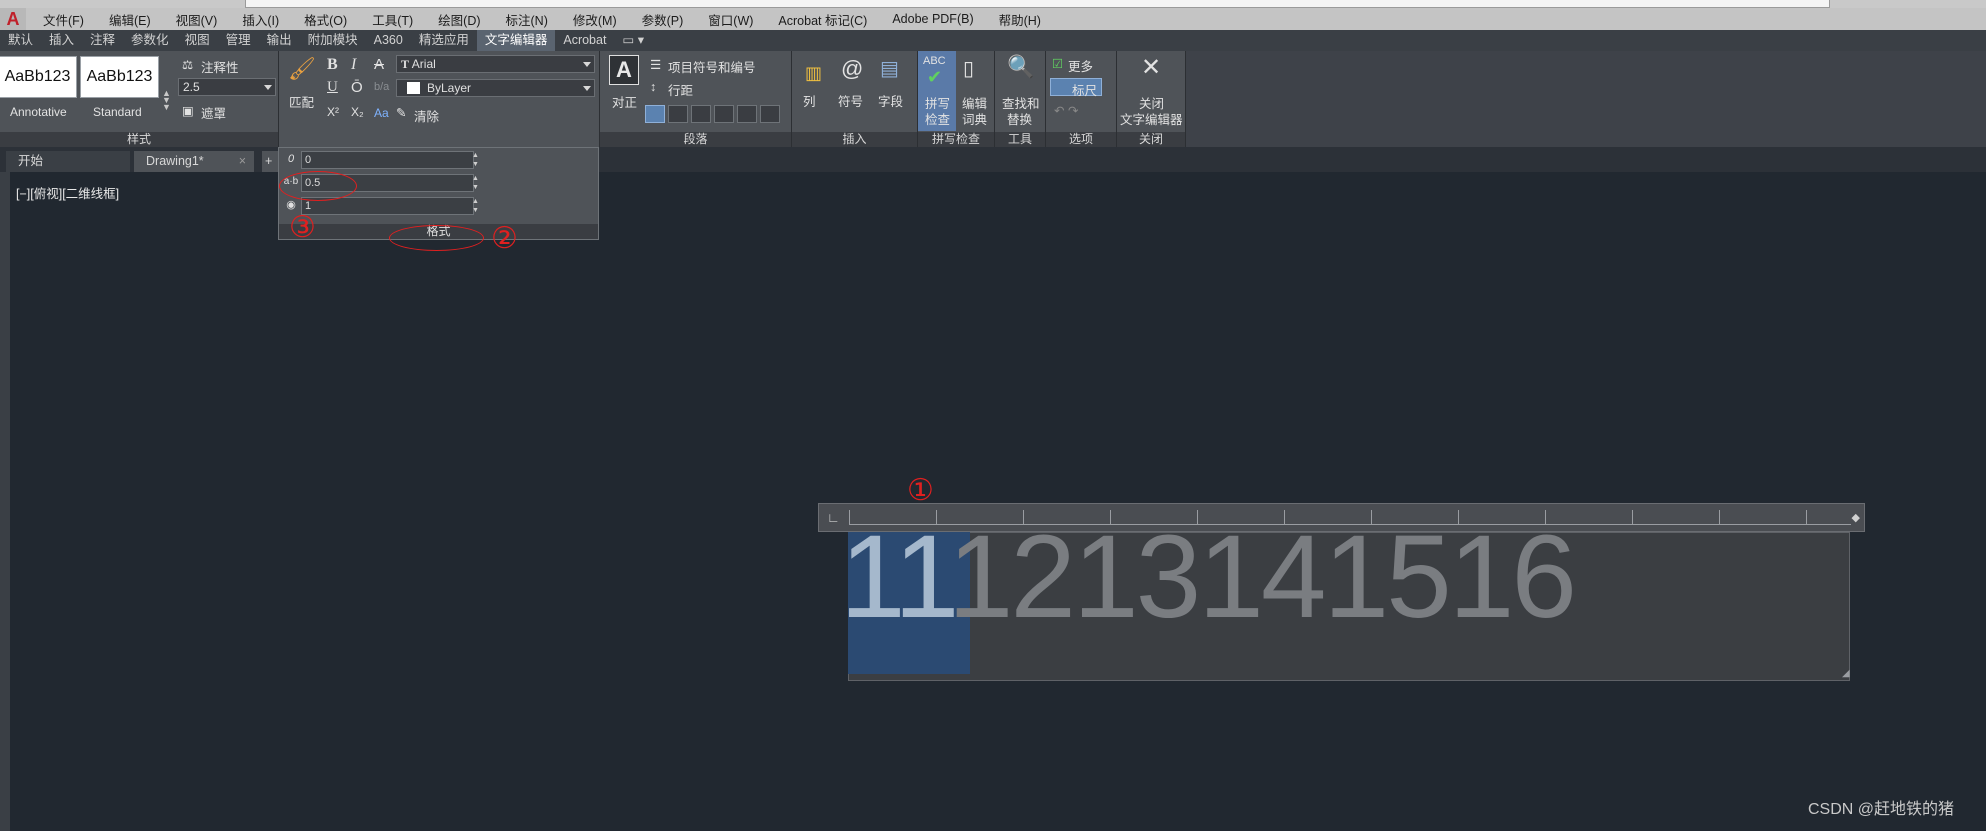 This screenshot has height=831, width=1986. What do you see at coordinates (332, 87) in the screenshot?
I see `underline-button: U` at bounding box center [332, 87].